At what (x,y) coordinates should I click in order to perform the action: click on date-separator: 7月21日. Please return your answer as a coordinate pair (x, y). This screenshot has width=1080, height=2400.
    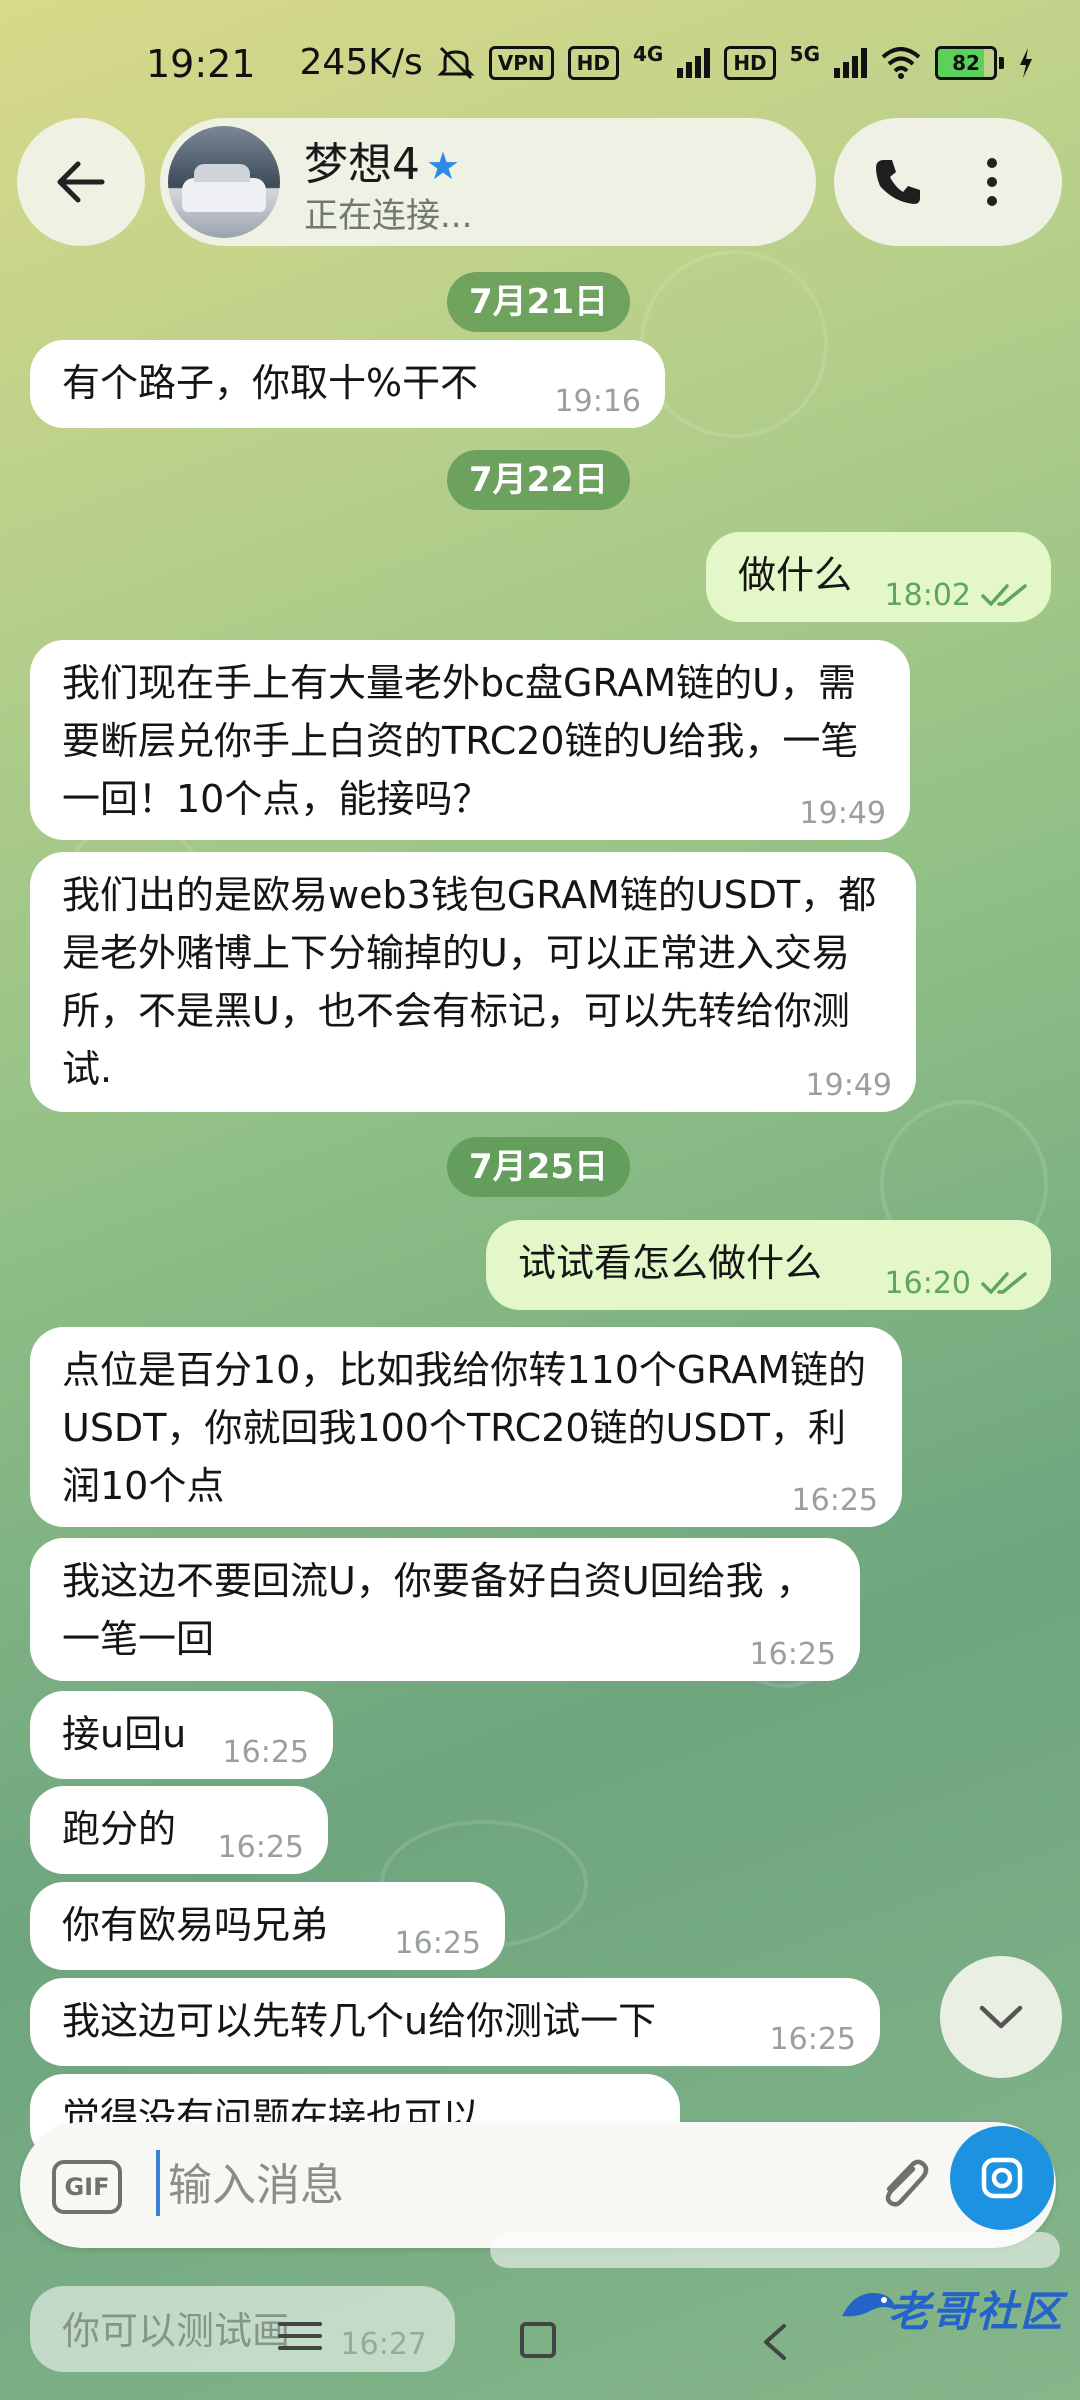
    Looking at the image, I should click on (538, 302).